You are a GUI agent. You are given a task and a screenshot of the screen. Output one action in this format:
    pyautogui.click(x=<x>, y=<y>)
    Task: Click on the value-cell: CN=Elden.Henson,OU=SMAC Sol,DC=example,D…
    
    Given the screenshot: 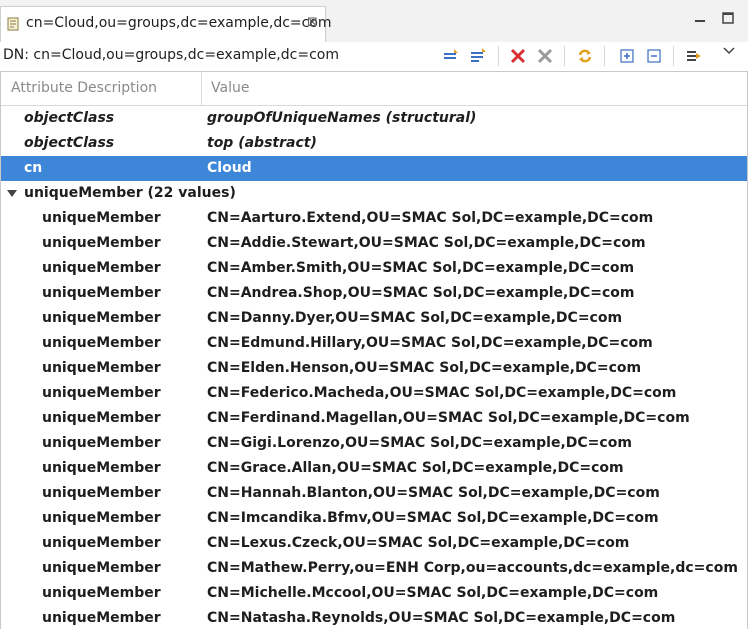 What is the action you would take?
    pyautogui.click(x=424, y=368)
    